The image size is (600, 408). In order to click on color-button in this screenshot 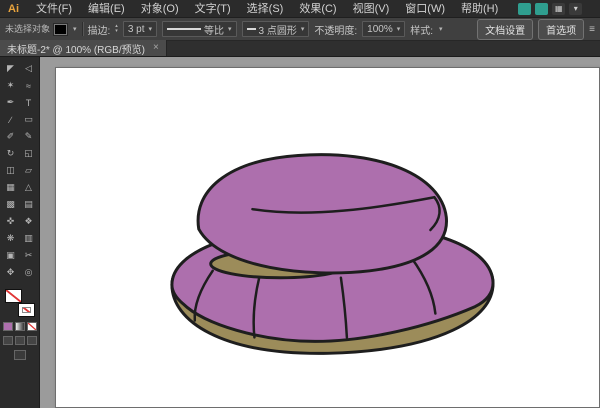, I will do `click(7, 326)`.